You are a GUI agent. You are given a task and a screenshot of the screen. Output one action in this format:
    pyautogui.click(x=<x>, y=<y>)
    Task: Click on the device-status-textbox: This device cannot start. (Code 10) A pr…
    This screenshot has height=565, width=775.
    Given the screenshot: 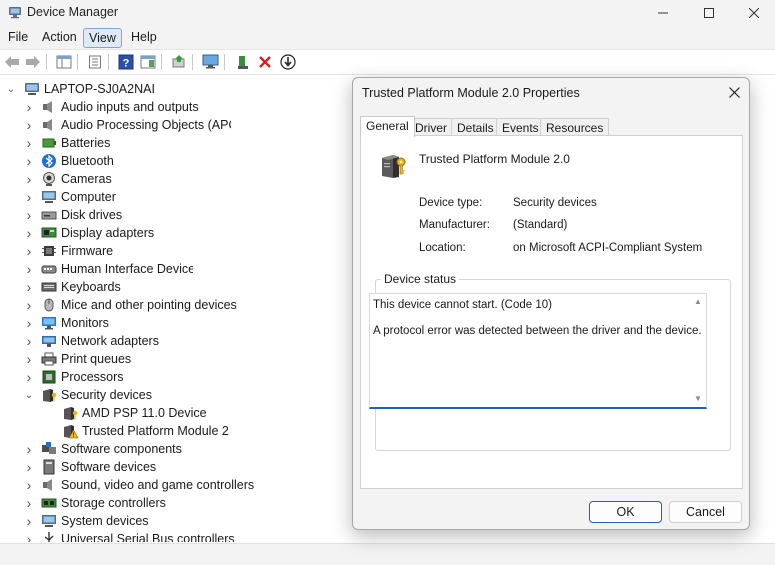 What is the action you would take?
    pyautogui.click(x=538, y=351)
    